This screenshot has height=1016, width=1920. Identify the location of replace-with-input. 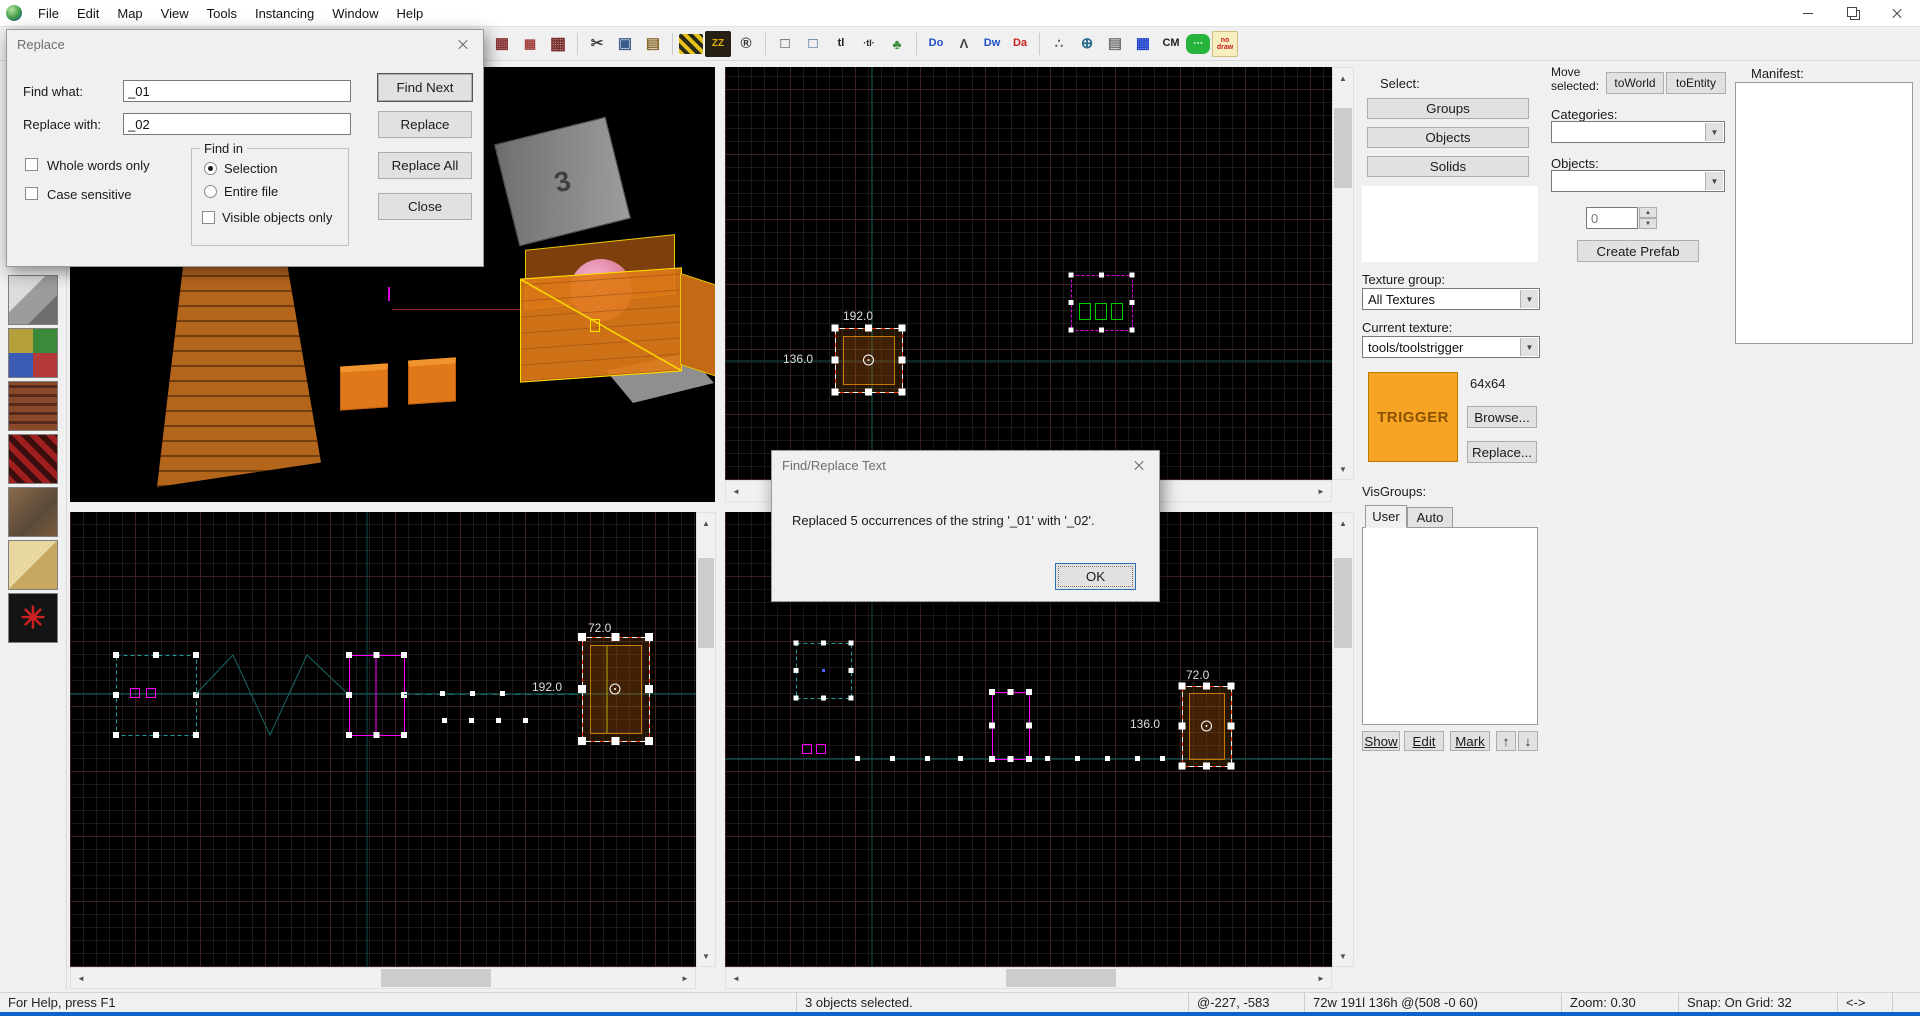
(237, 124).